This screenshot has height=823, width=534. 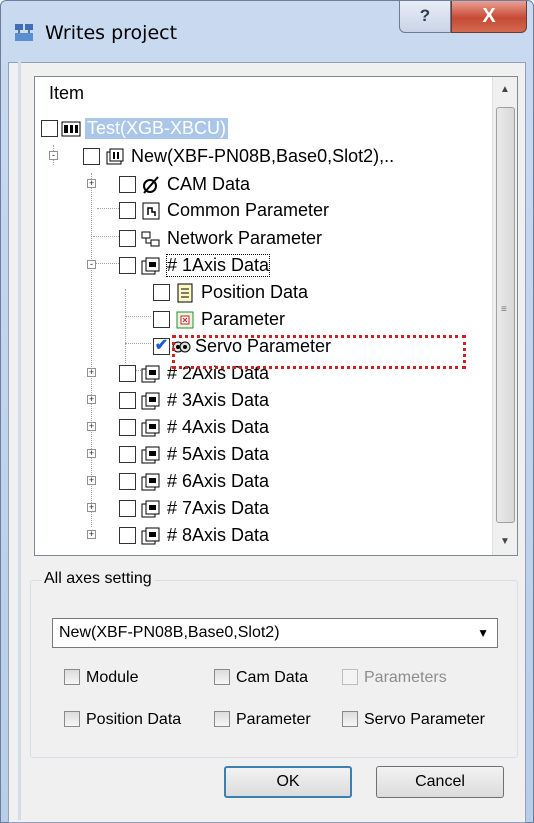 I want to click on tree-row-axis-5: + # 5Axis Data, so click(x=265, y=456).